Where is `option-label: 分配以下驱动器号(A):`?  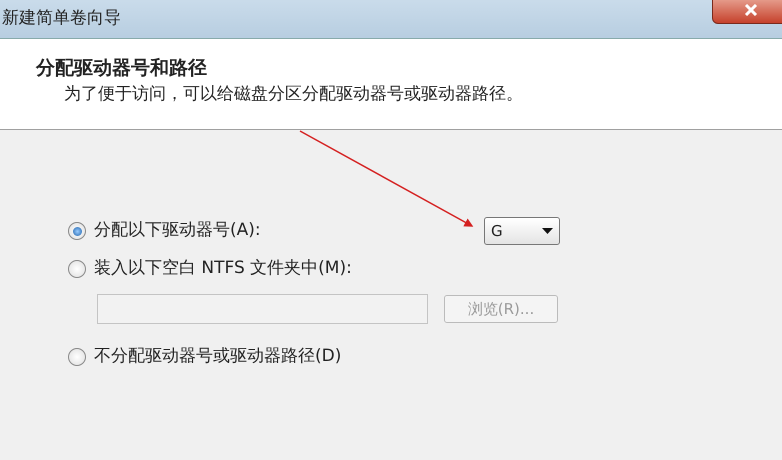
option-label: 分配以下驱动器号(A): is located at coordinates (177, 230).